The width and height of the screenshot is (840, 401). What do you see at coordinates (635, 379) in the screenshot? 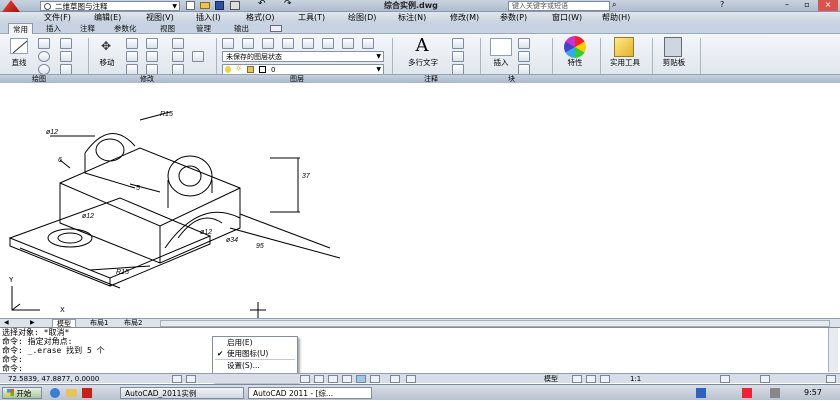
I see `annotation-scale: 1:1` at bounding box center [635, 379].